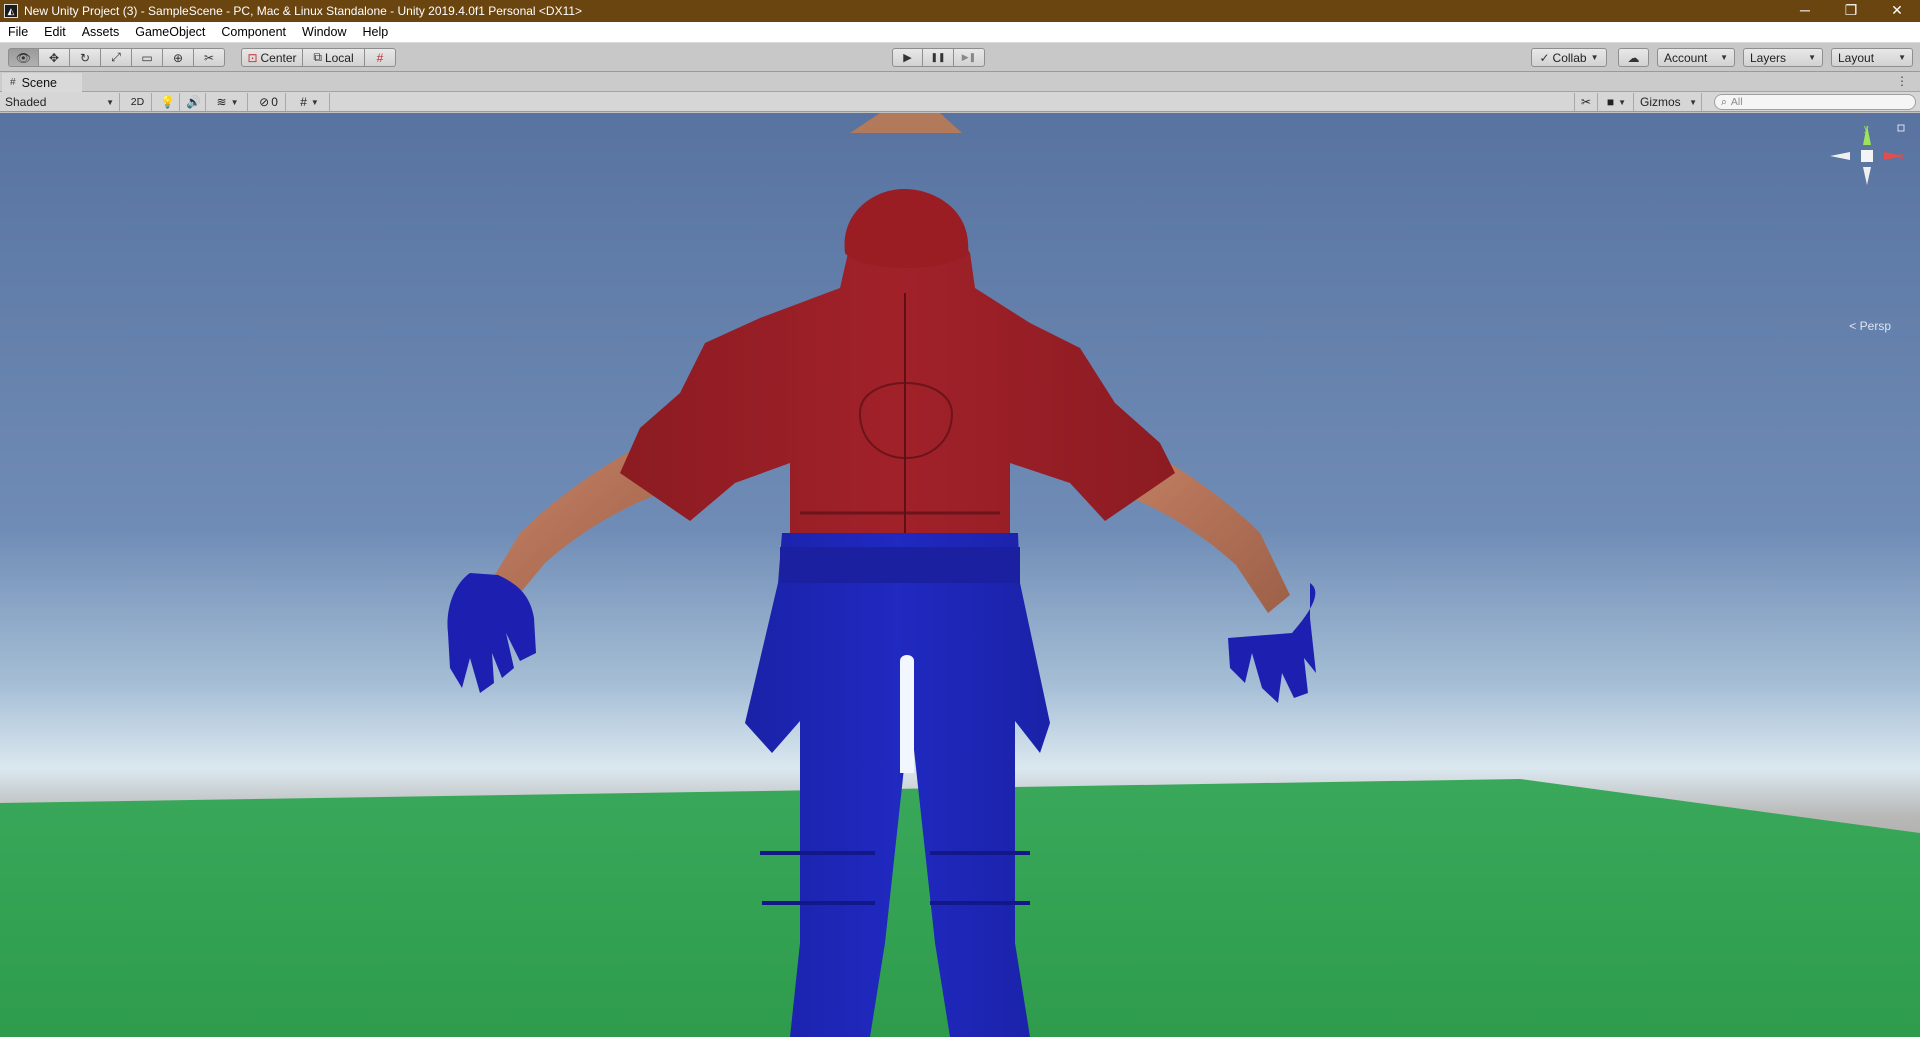 The image size is (1920, 1037). I want to click on rotate-icon: ↻, so click(85, 57).